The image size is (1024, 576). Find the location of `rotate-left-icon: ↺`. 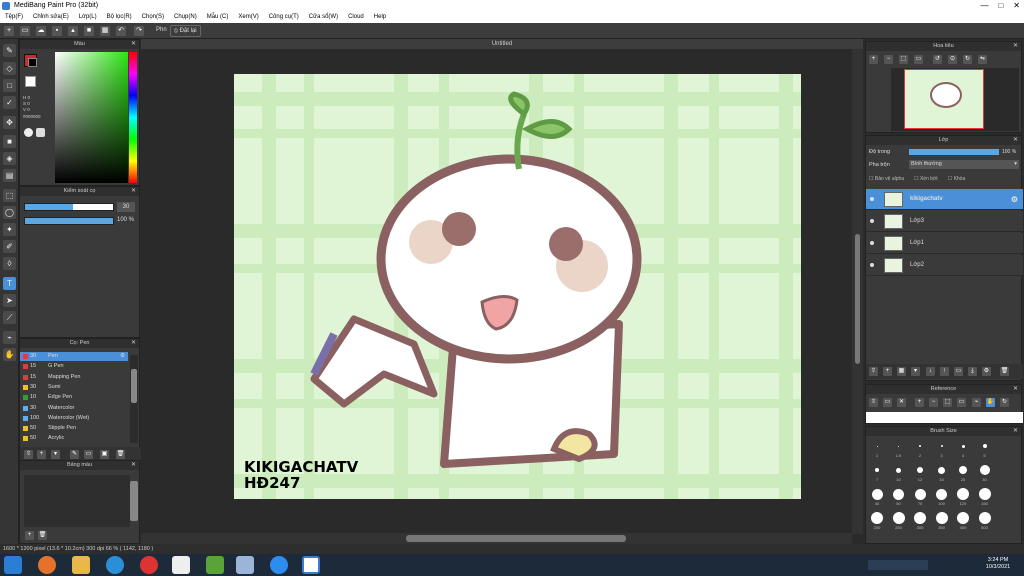

rotate-left-icon: ↺ is located at coordinates (937, 59).